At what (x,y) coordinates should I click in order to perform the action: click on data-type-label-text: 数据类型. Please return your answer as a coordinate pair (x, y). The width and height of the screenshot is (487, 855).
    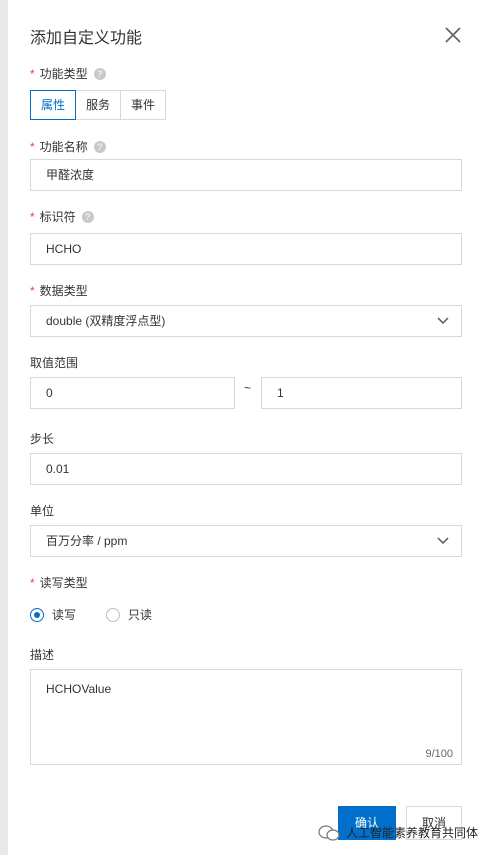
    Looking at the image, I should click on (63, 291).